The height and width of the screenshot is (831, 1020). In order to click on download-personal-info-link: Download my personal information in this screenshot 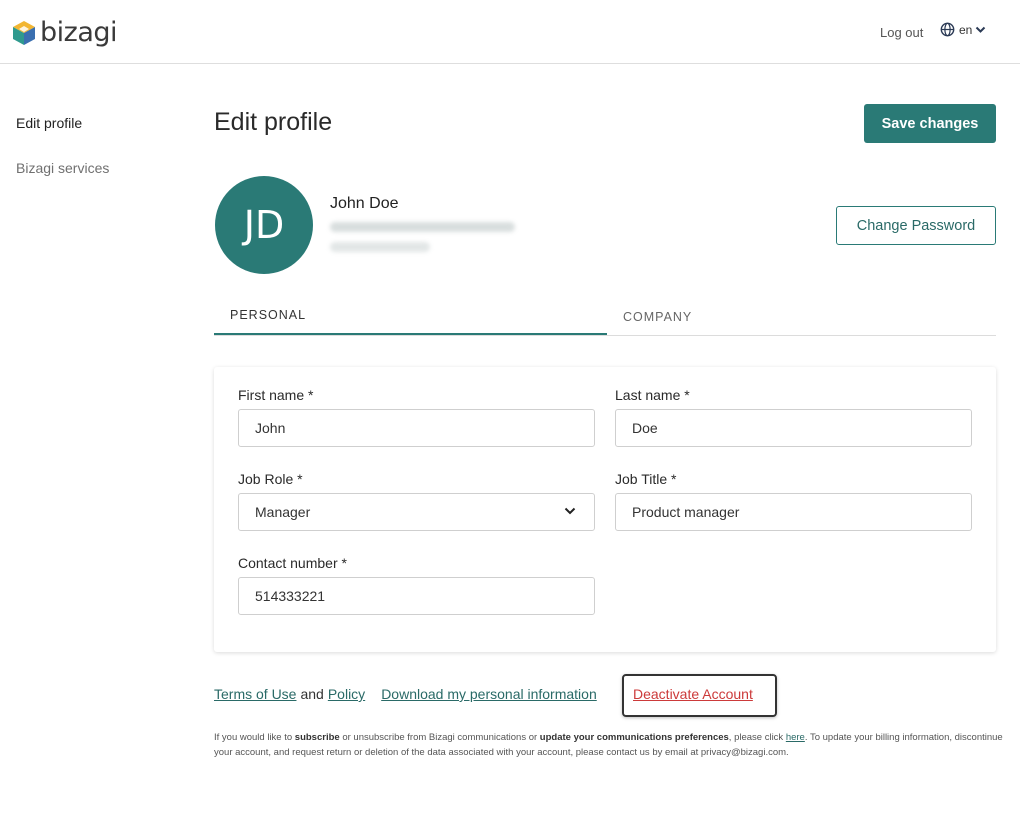, I will do `click(489, 694)`.